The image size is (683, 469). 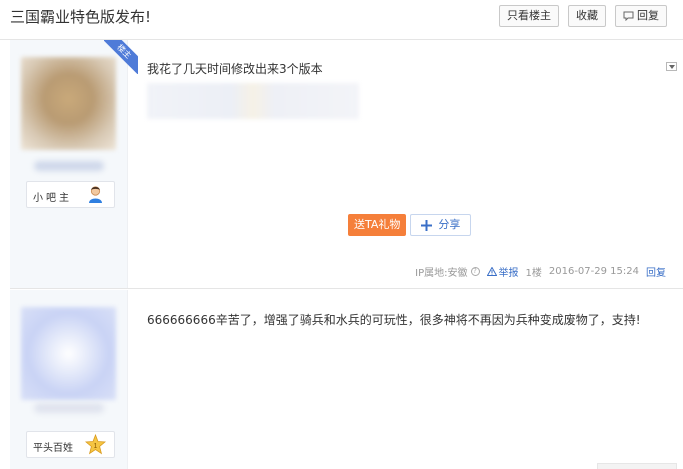 What do you see at coordinates (341, 20) in the screenshot?
I see `thread-header: 三国霸业特色版发布! 只看楼主 收藏 回复` at bounding box center [341, 20].